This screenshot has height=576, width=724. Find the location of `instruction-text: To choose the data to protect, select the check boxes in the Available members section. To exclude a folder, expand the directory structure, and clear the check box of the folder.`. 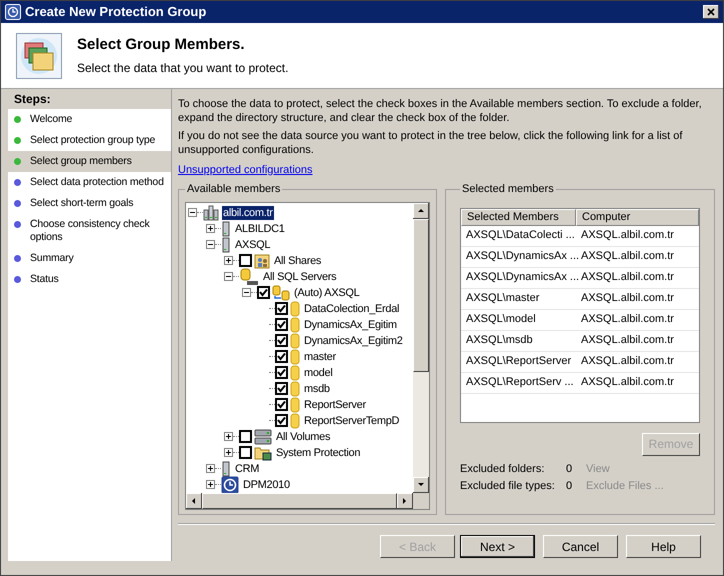

instruction-text: To choose the data to protect, select the check boxes in the Available members section. To exclude a folder, expand the directory structure, and clear the check box of the folder. is located at coordinates (440, 111).